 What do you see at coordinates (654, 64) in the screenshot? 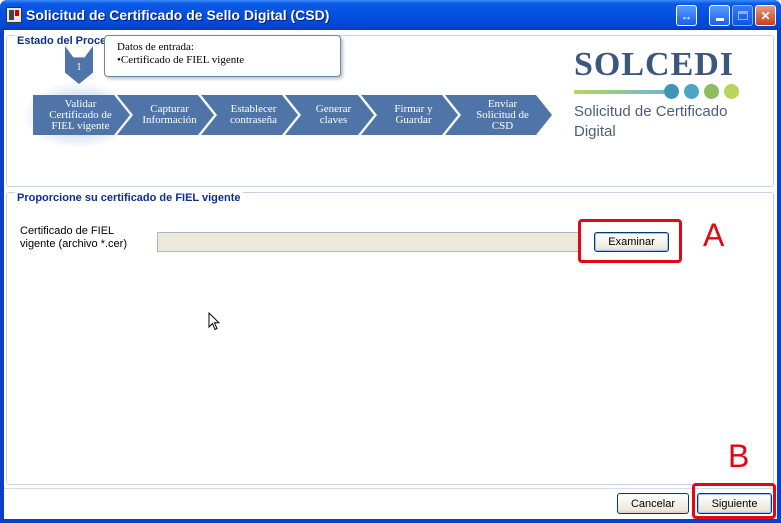
I see `solcedi-logo: SOLCEDI` at bounding box center [654, 64].